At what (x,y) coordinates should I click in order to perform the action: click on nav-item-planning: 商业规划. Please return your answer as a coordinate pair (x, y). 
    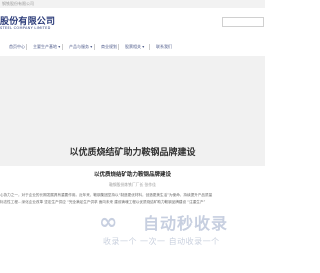
    Looking at the image, I should click on (109, 47).